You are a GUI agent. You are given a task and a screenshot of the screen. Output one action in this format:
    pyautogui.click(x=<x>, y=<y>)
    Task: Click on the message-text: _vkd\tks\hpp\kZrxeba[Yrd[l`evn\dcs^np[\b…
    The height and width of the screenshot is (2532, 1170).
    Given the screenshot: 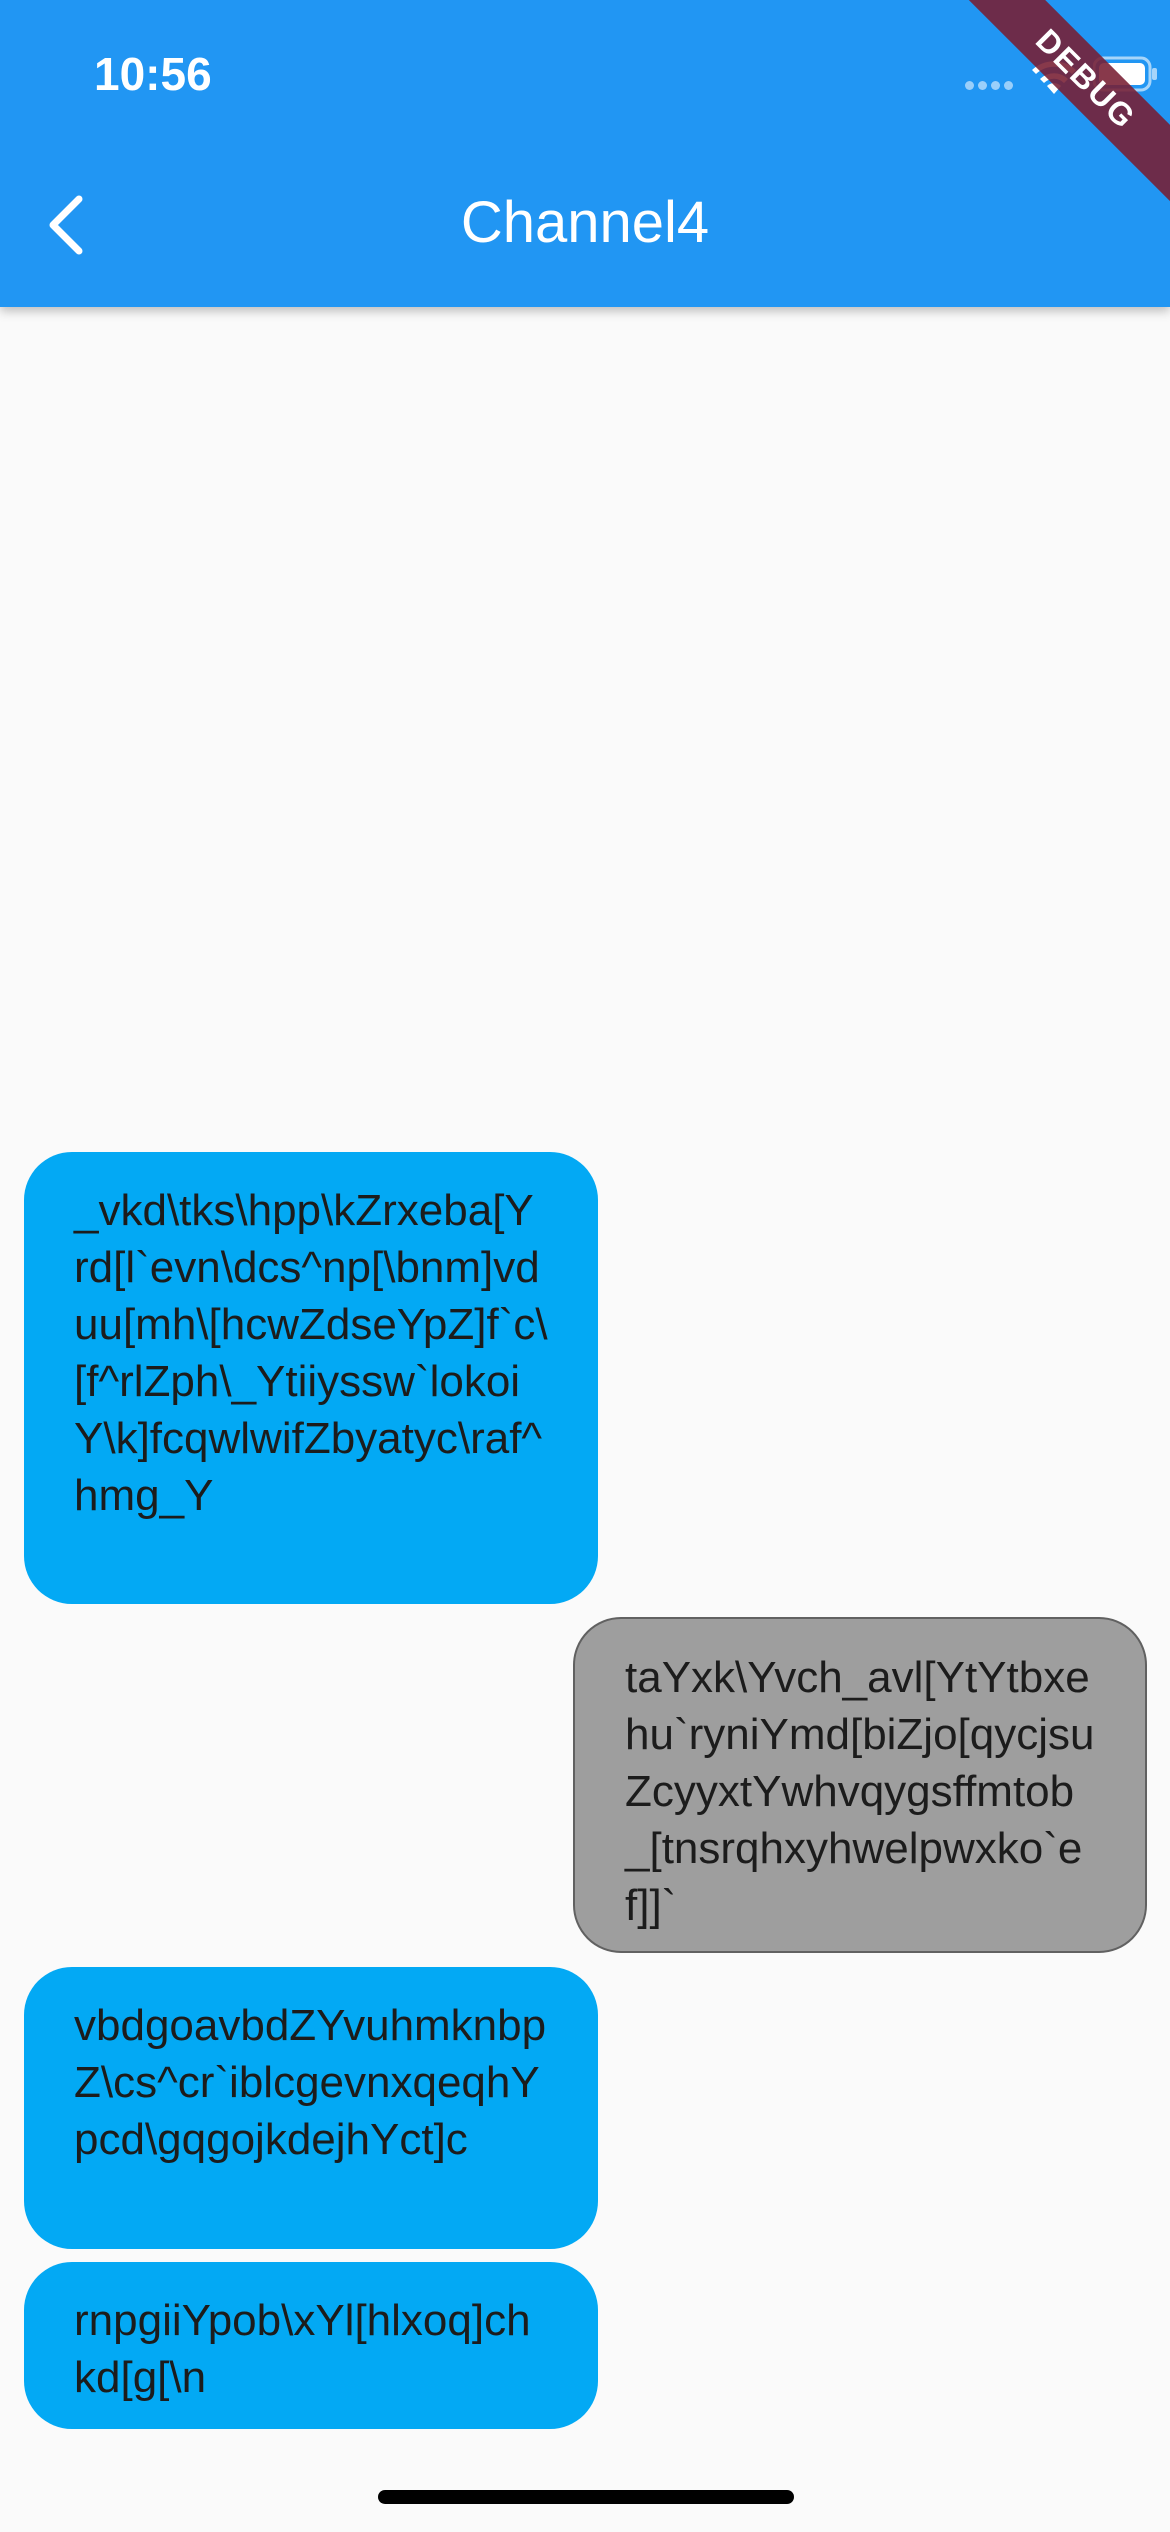 What is the action you would take?
    pyautogui.click(x=311, y=1353)
    